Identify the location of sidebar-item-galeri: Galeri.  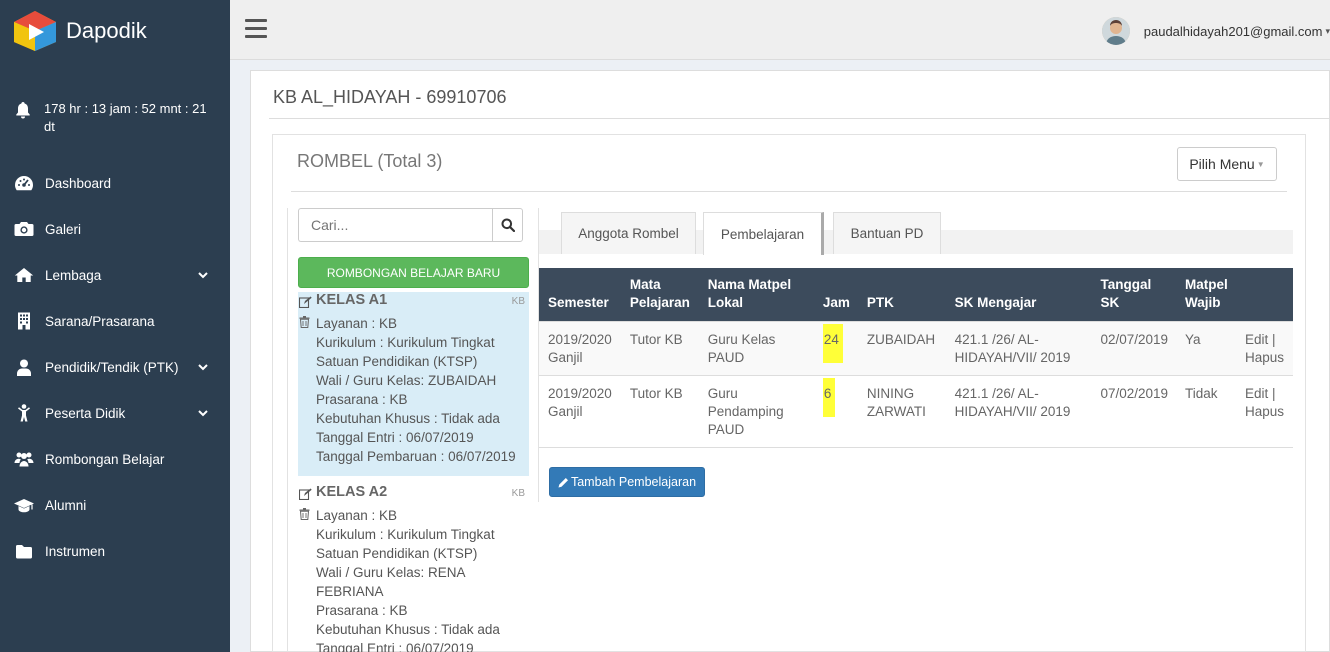
(115, 229).